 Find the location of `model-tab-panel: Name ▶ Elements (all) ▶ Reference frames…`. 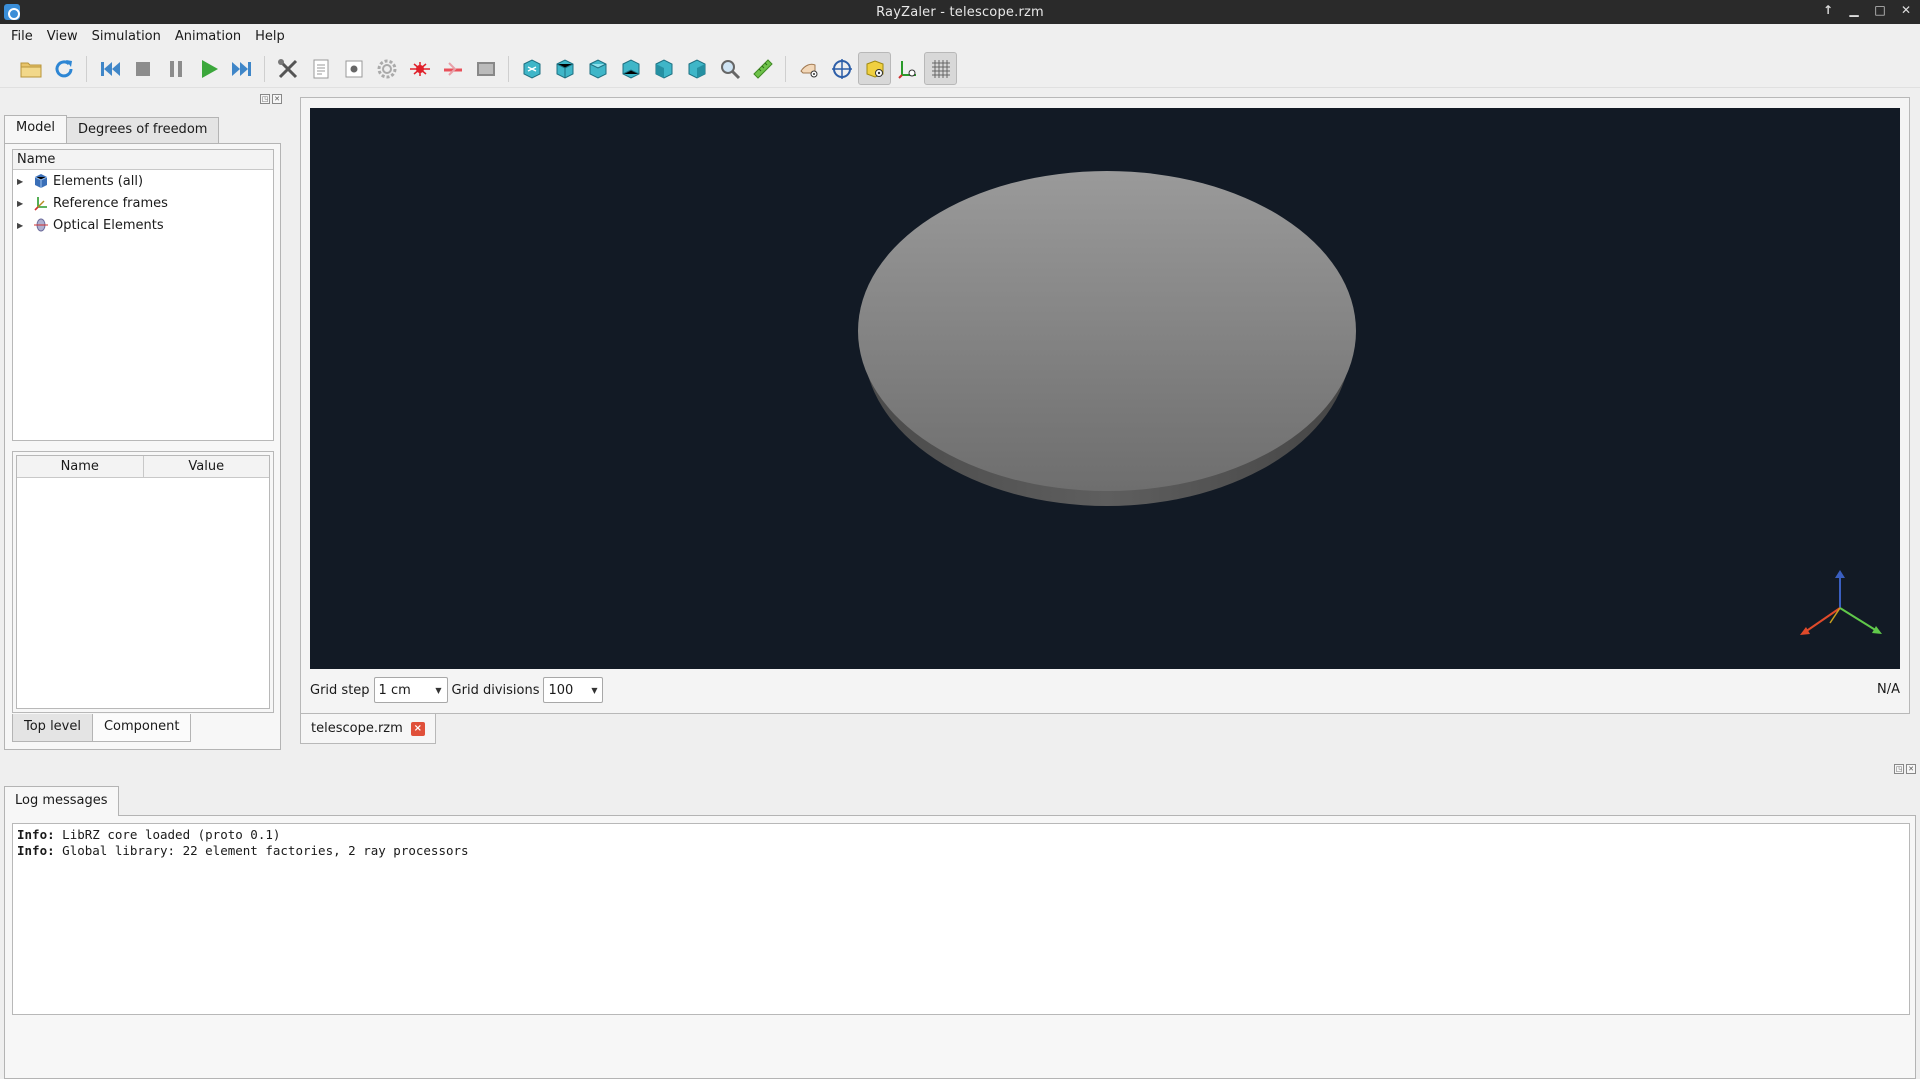

model-tab-panel: Name ▶ Elements (all) ▶ Reference frames… is located at coordinates (142, 446).